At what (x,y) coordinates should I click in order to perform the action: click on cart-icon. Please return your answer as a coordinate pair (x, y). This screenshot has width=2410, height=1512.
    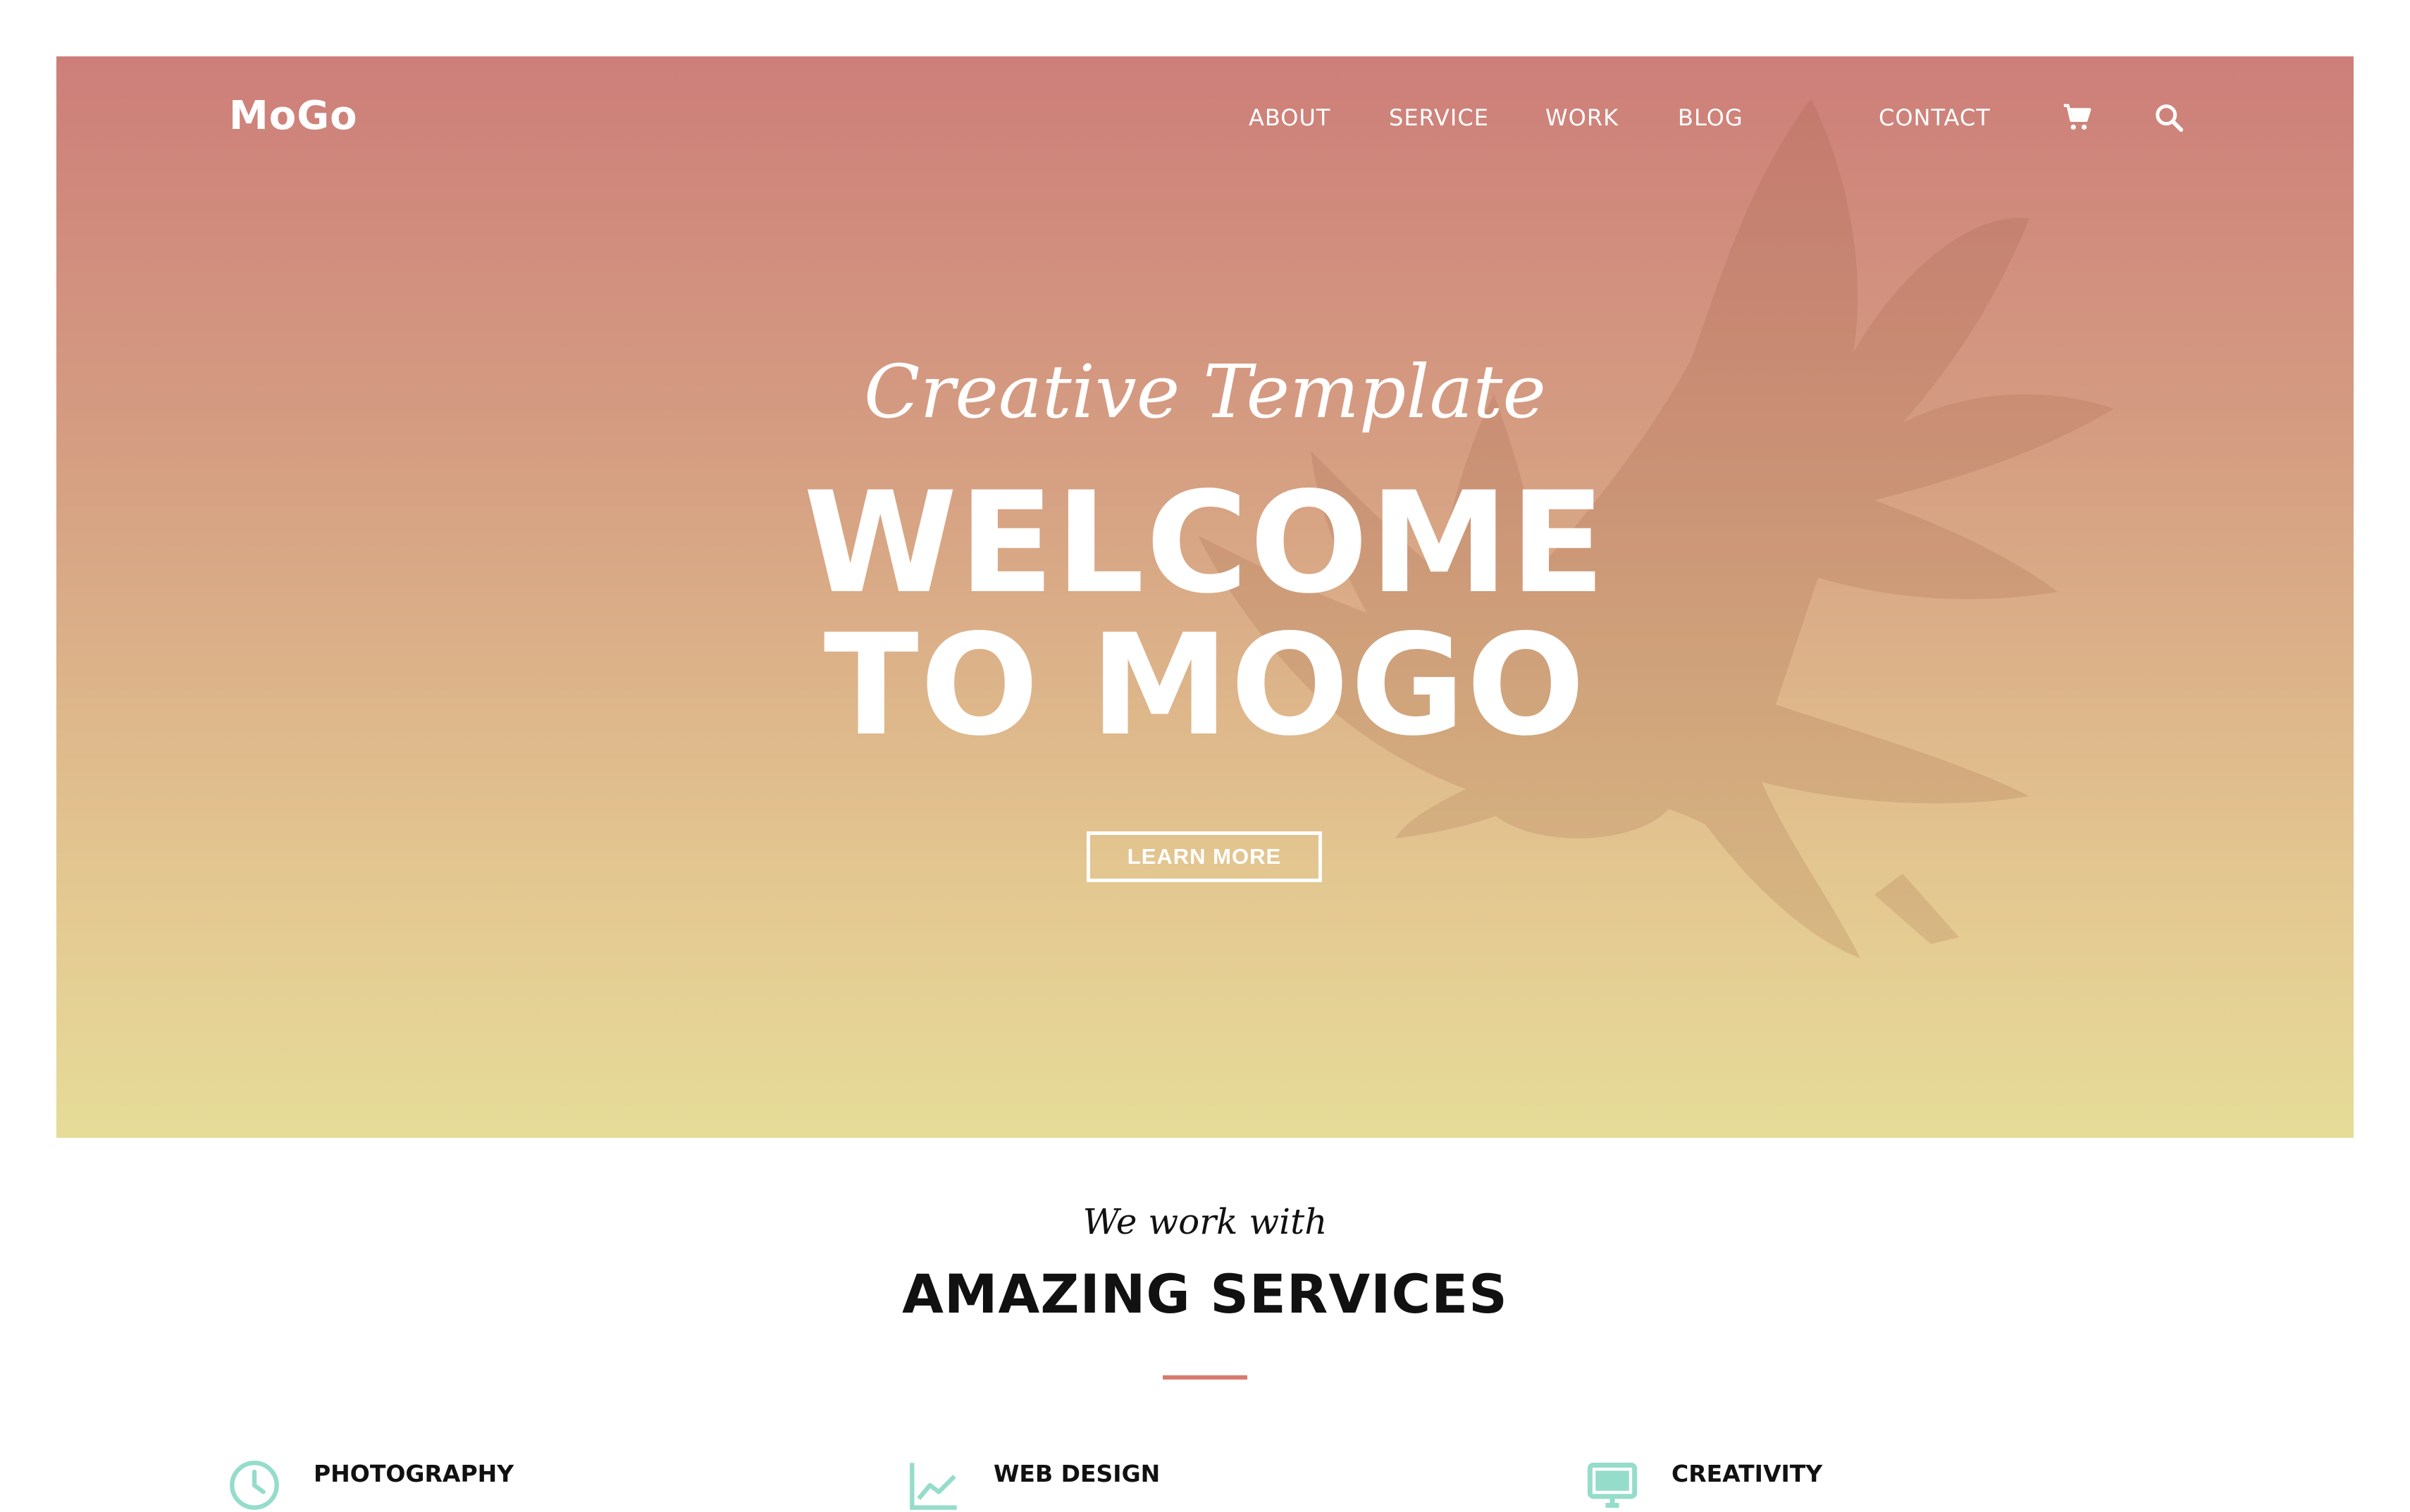
    Looking at the image, I should click on (2077, 117).